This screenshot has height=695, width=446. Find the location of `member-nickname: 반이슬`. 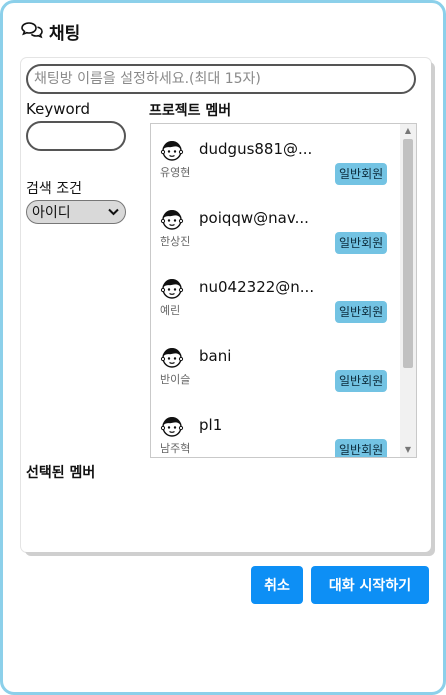

member-nickname: 반이슬 is located at coordinates (175, 379).